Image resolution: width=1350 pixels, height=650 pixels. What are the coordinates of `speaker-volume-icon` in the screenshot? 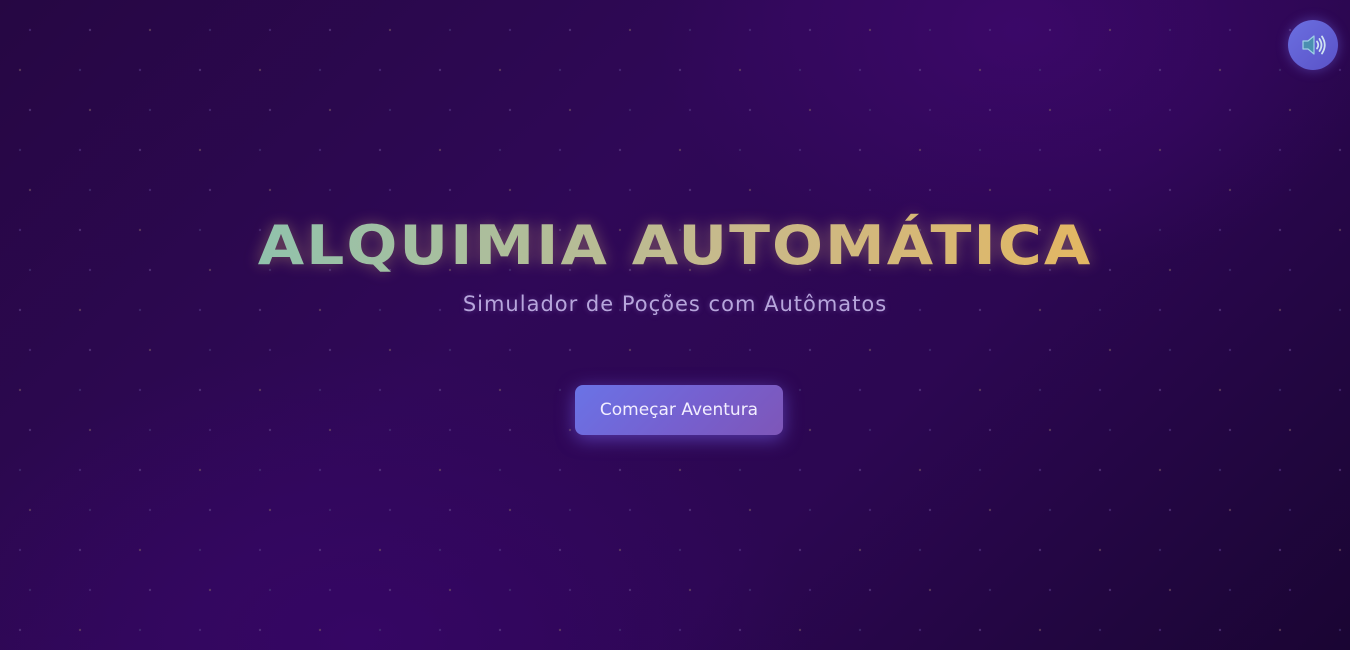 It's located at (1314, 45).